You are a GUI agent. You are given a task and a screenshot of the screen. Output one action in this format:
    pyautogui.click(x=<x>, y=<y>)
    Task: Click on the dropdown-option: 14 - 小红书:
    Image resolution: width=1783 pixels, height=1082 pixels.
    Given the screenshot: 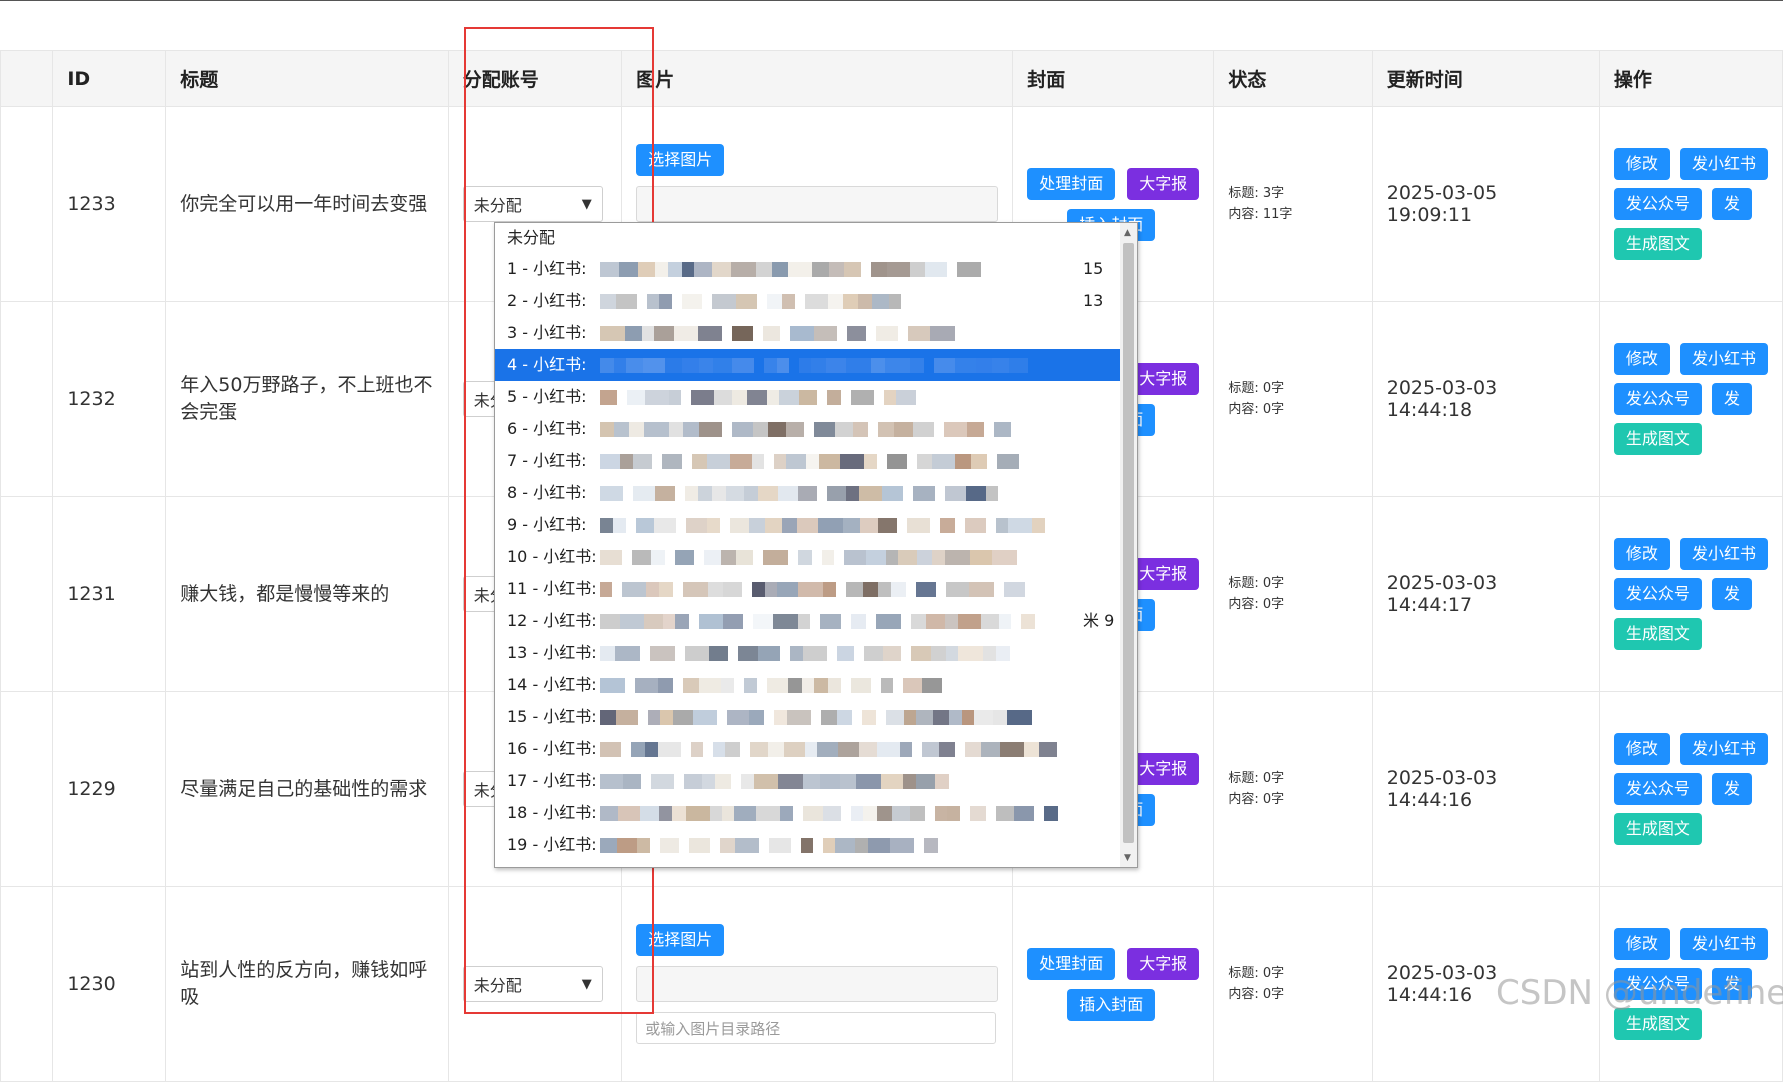 What is the action you would take?
    pyautogui.click(x=816, y=685)
    